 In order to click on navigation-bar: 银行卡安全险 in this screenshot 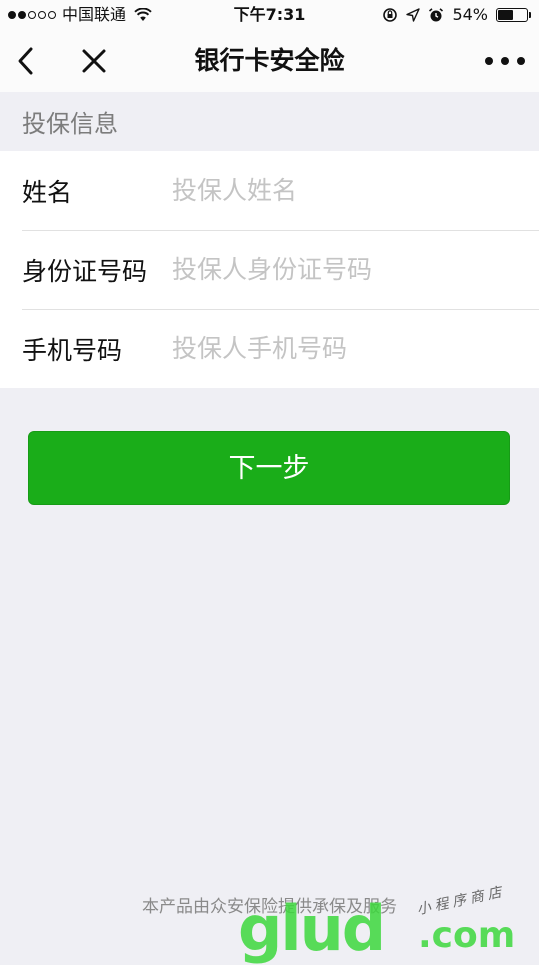, I will do `click(269, 61)`.